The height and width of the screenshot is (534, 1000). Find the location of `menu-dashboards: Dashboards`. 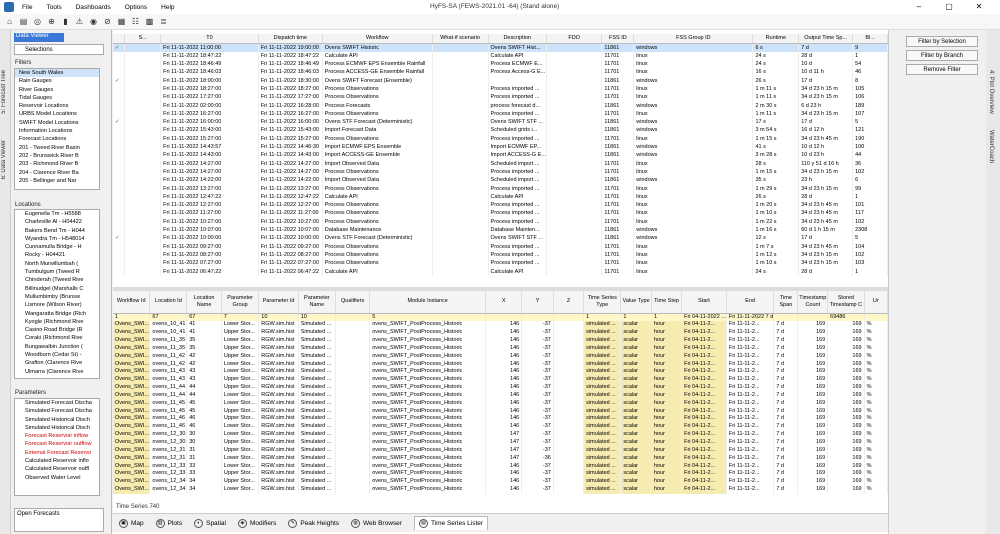

menu-dashboards: Dashboards is located at coordinates (93, 7).